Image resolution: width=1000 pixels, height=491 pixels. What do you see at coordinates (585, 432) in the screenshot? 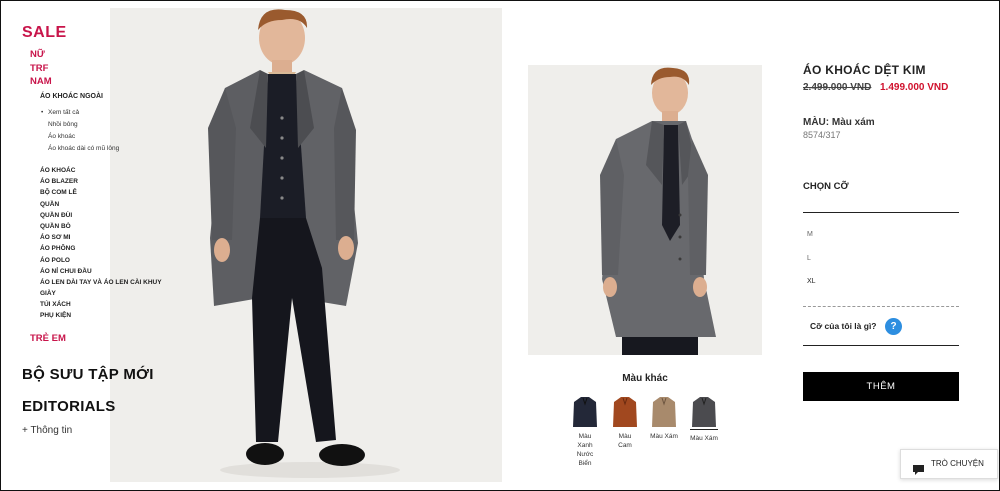
I see `color-swatch: Màu Xanh Nước Biển` at bounding box center [585, 432].